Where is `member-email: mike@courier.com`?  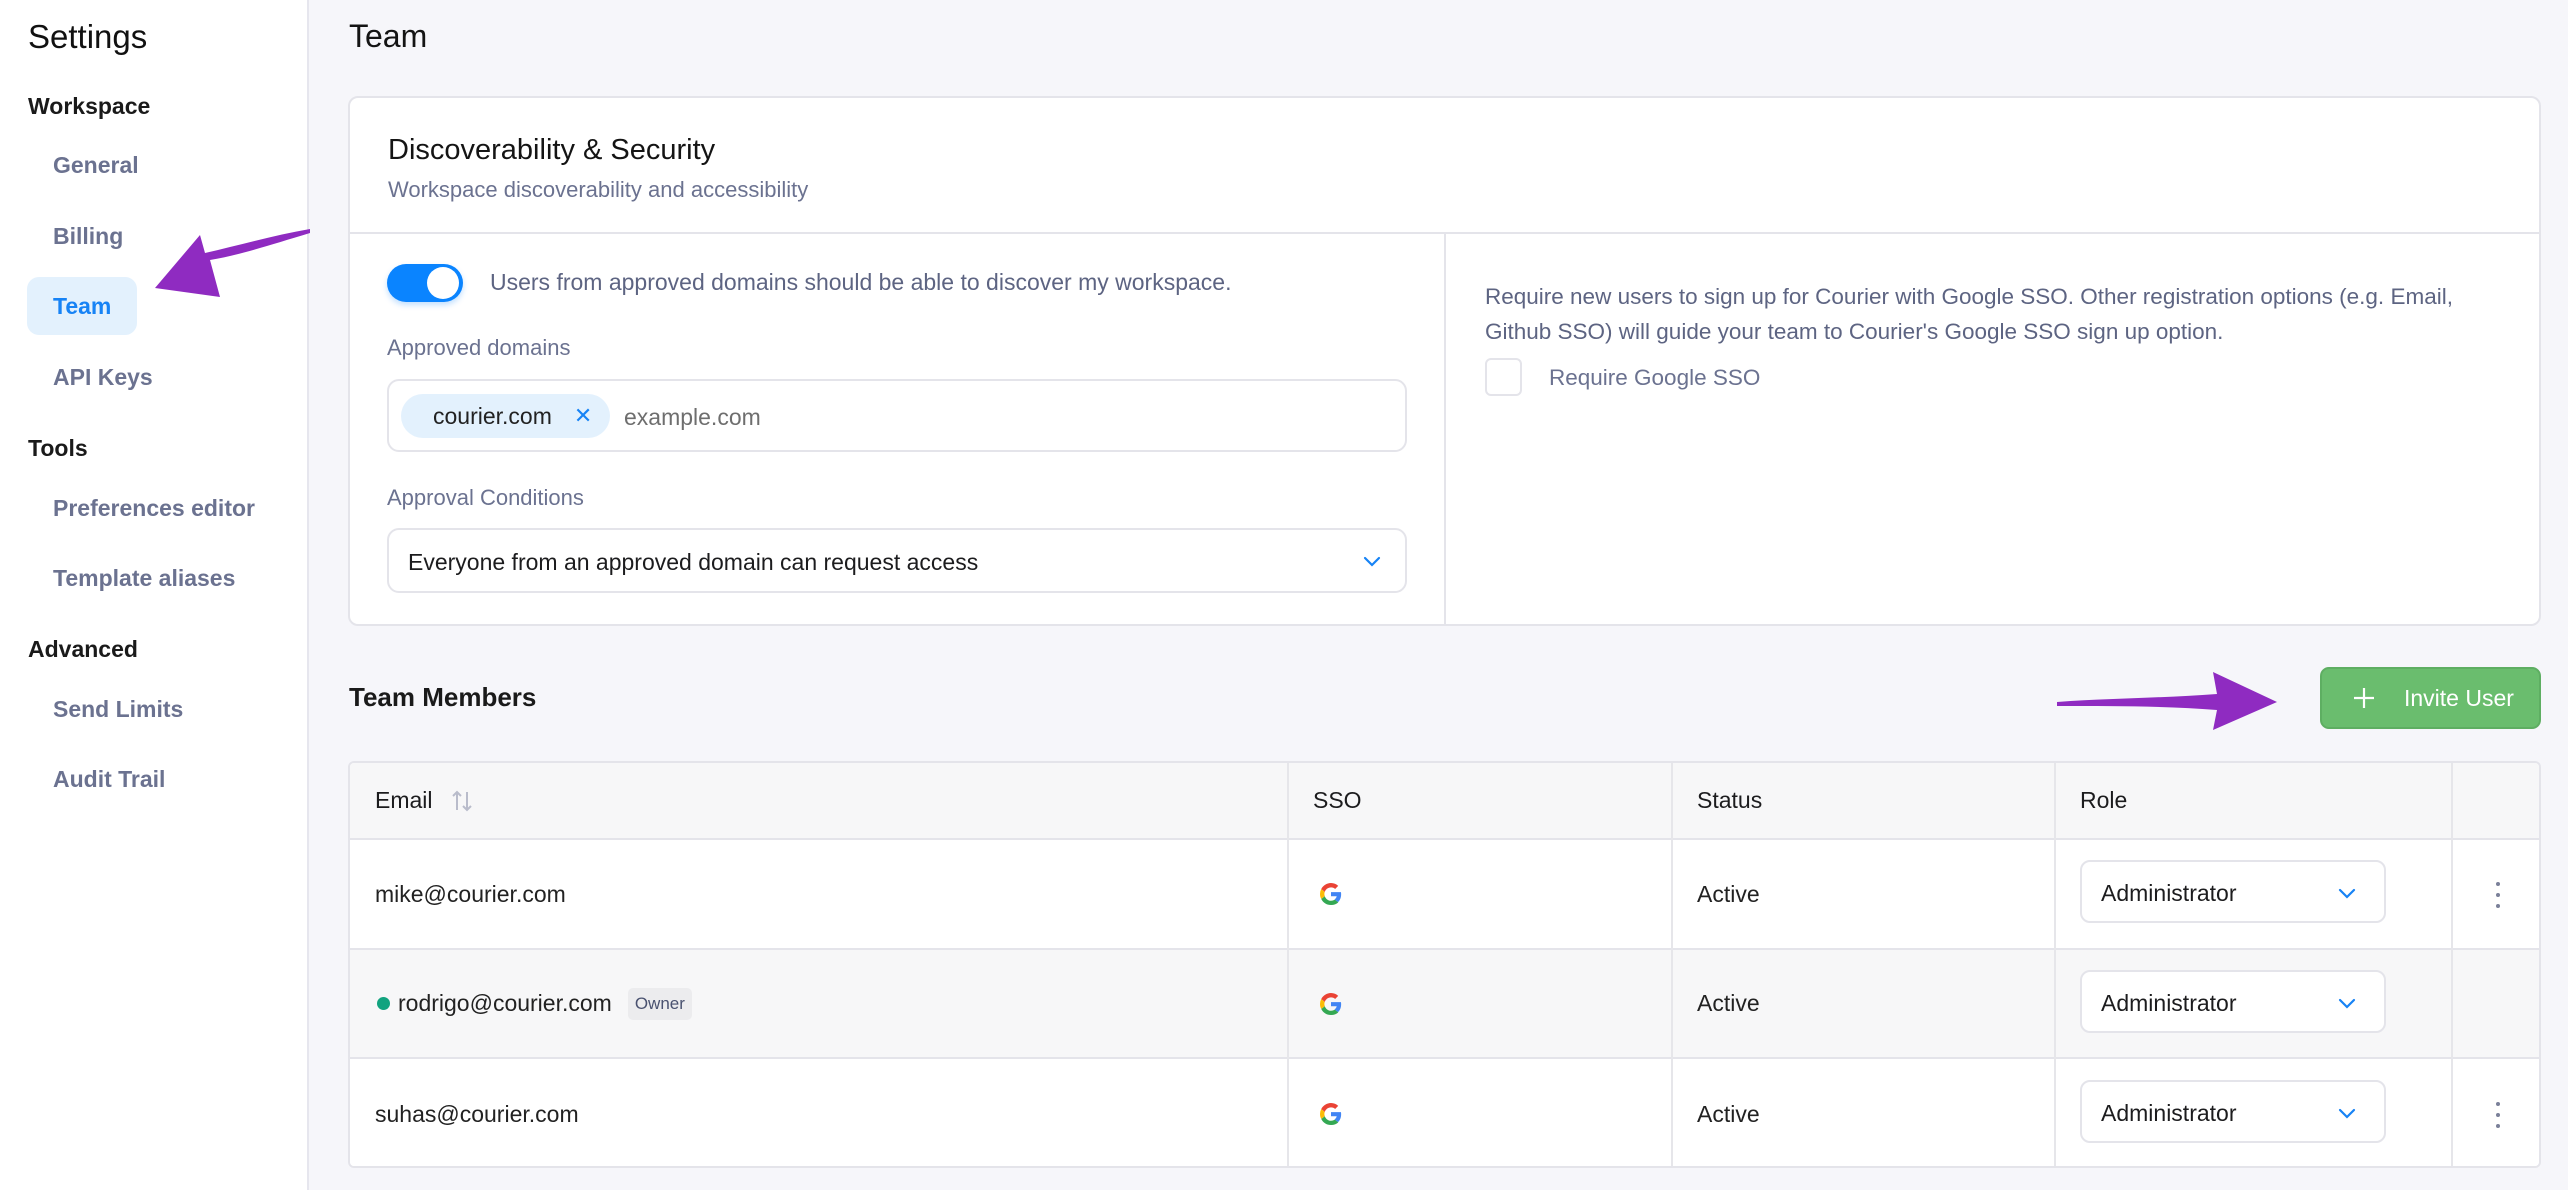
member-email: mike@courier.com is located at coordinates (470, 893).